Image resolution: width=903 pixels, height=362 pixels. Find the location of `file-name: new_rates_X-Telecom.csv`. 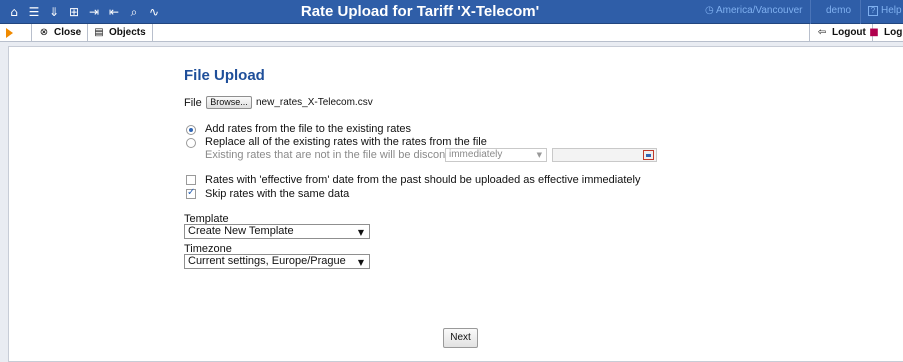

file-name: new_rates_X-Telecom.csv is located at coordinates (314, 102).